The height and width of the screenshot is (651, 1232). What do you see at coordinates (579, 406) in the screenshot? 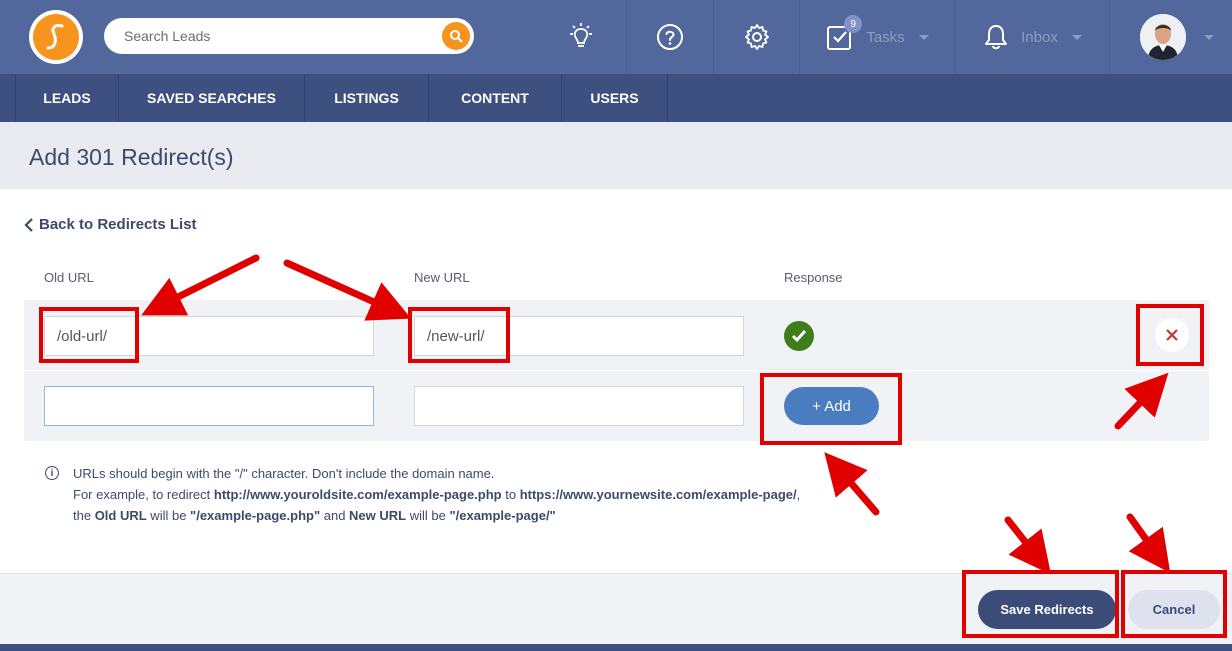
I see `new-url-input-new` at bounding box center [579, 406].